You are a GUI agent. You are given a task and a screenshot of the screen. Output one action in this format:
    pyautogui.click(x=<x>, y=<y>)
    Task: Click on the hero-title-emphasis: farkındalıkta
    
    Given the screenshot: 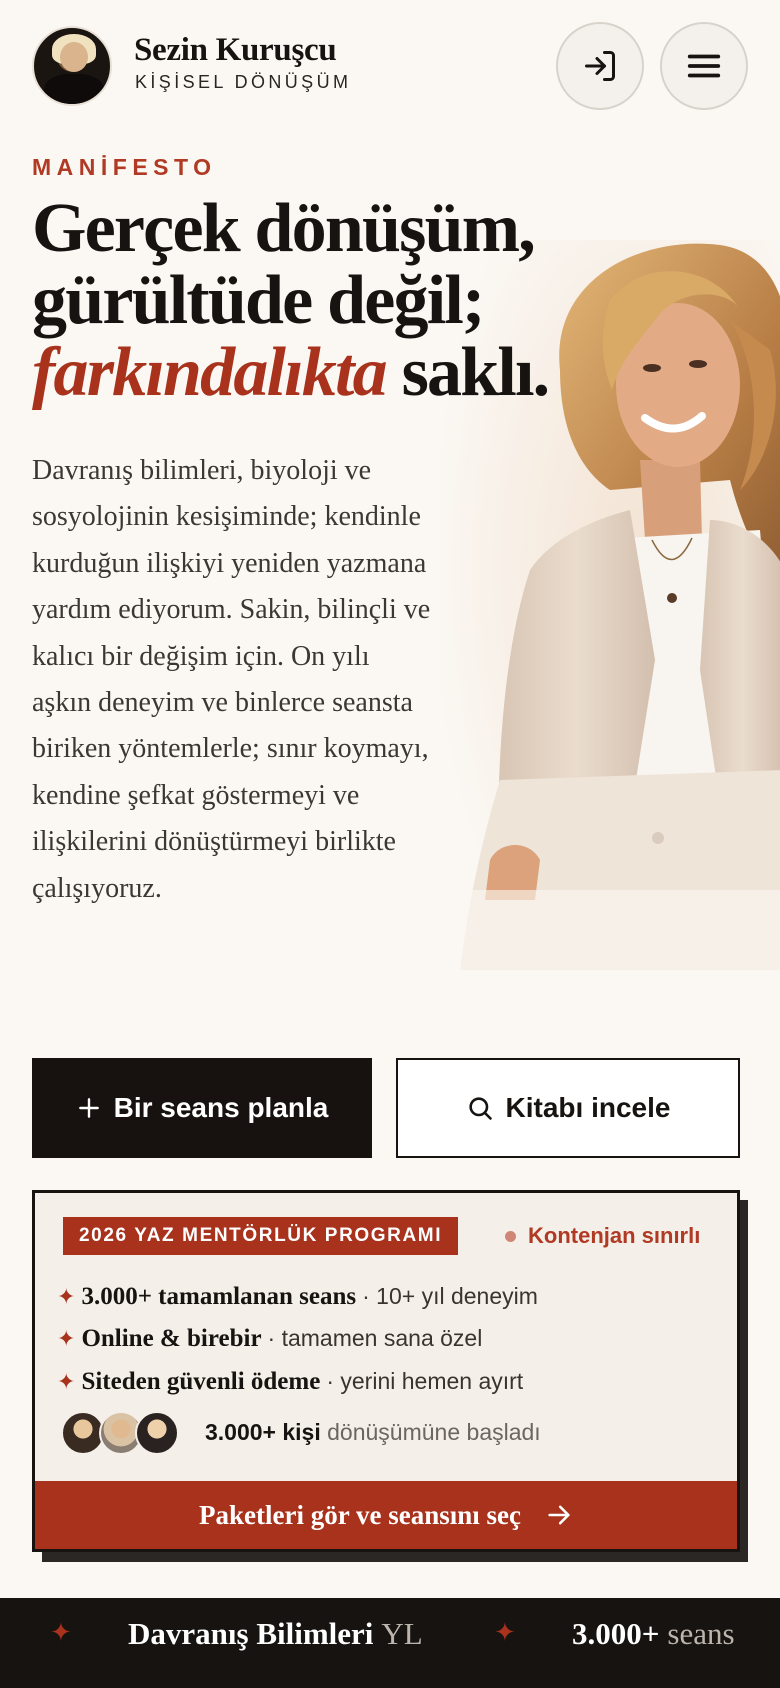 What is the action you would take?
    pyautogui.click(x=210, y=372)
    